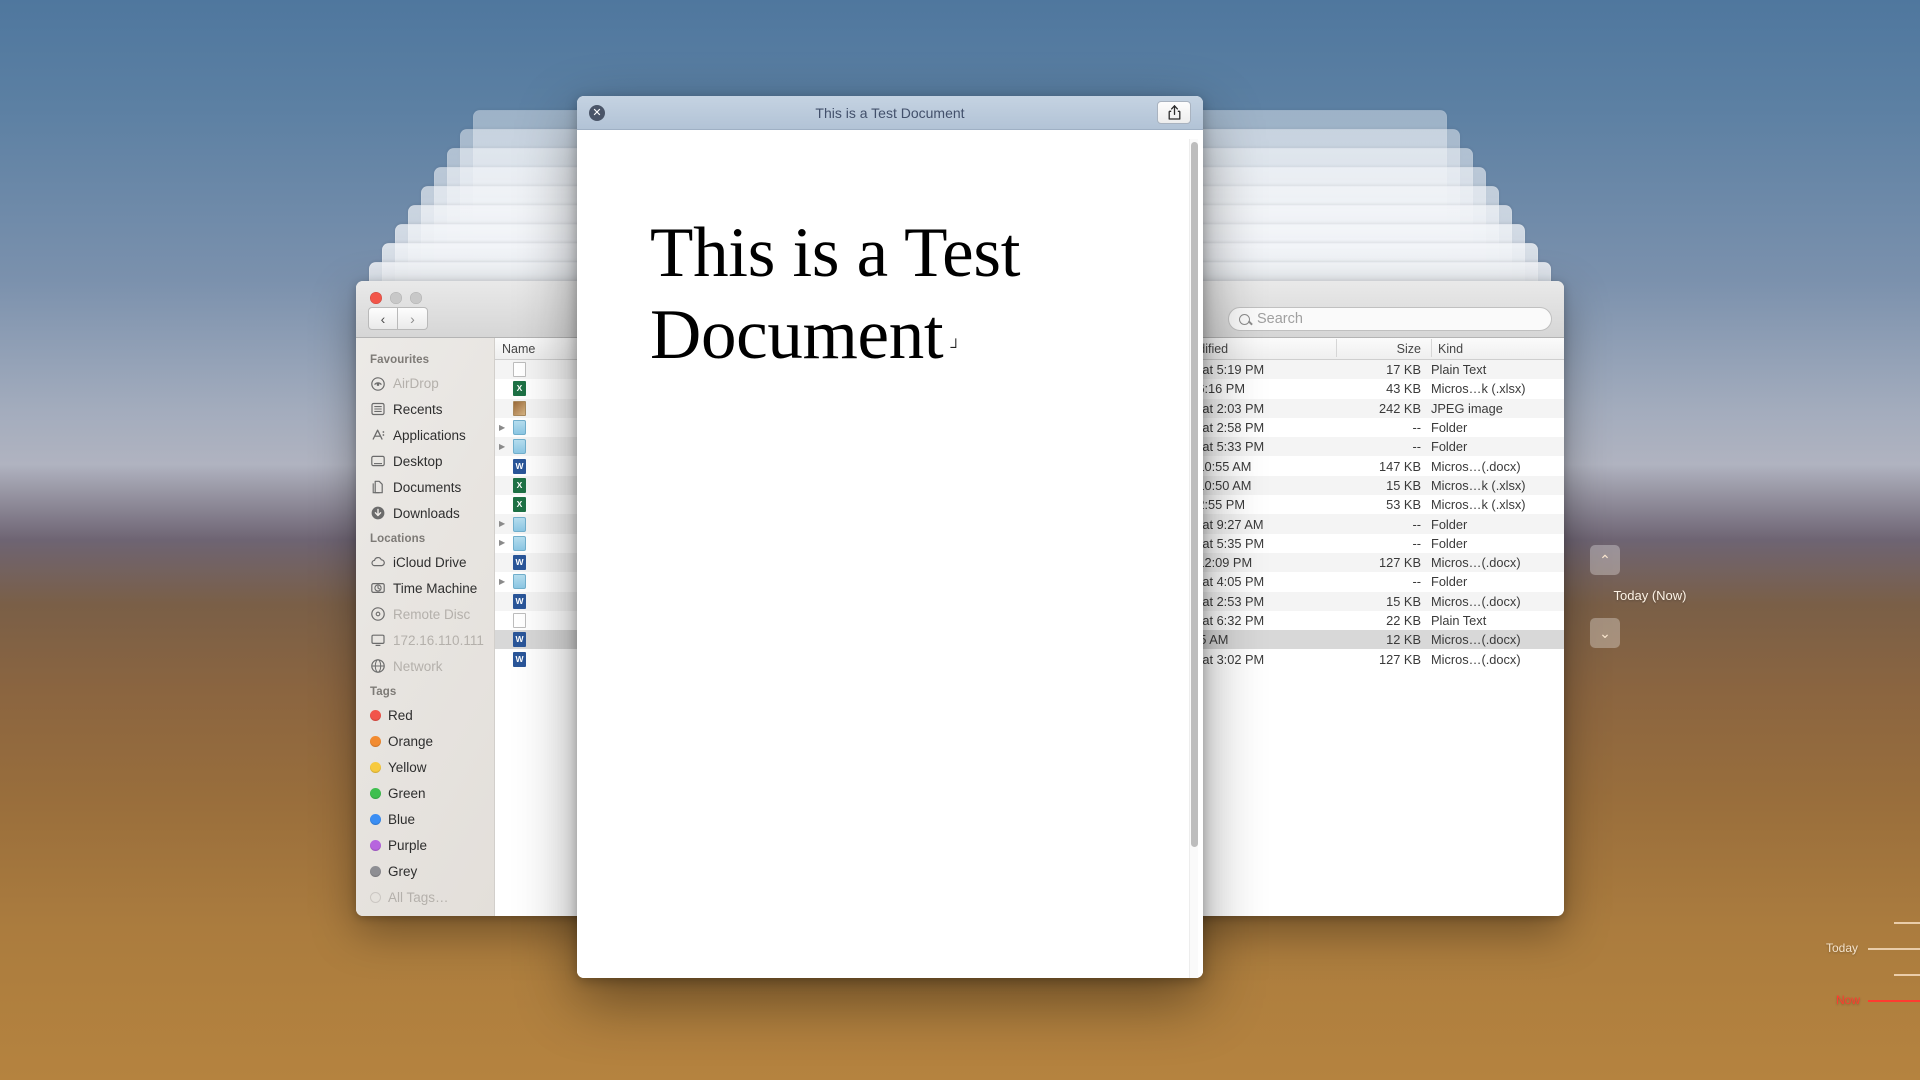  What do you see at coordinates (1194, 494) in the screenshot?
I see `scrollbar-thumb` at bounding box center [1194, 494].